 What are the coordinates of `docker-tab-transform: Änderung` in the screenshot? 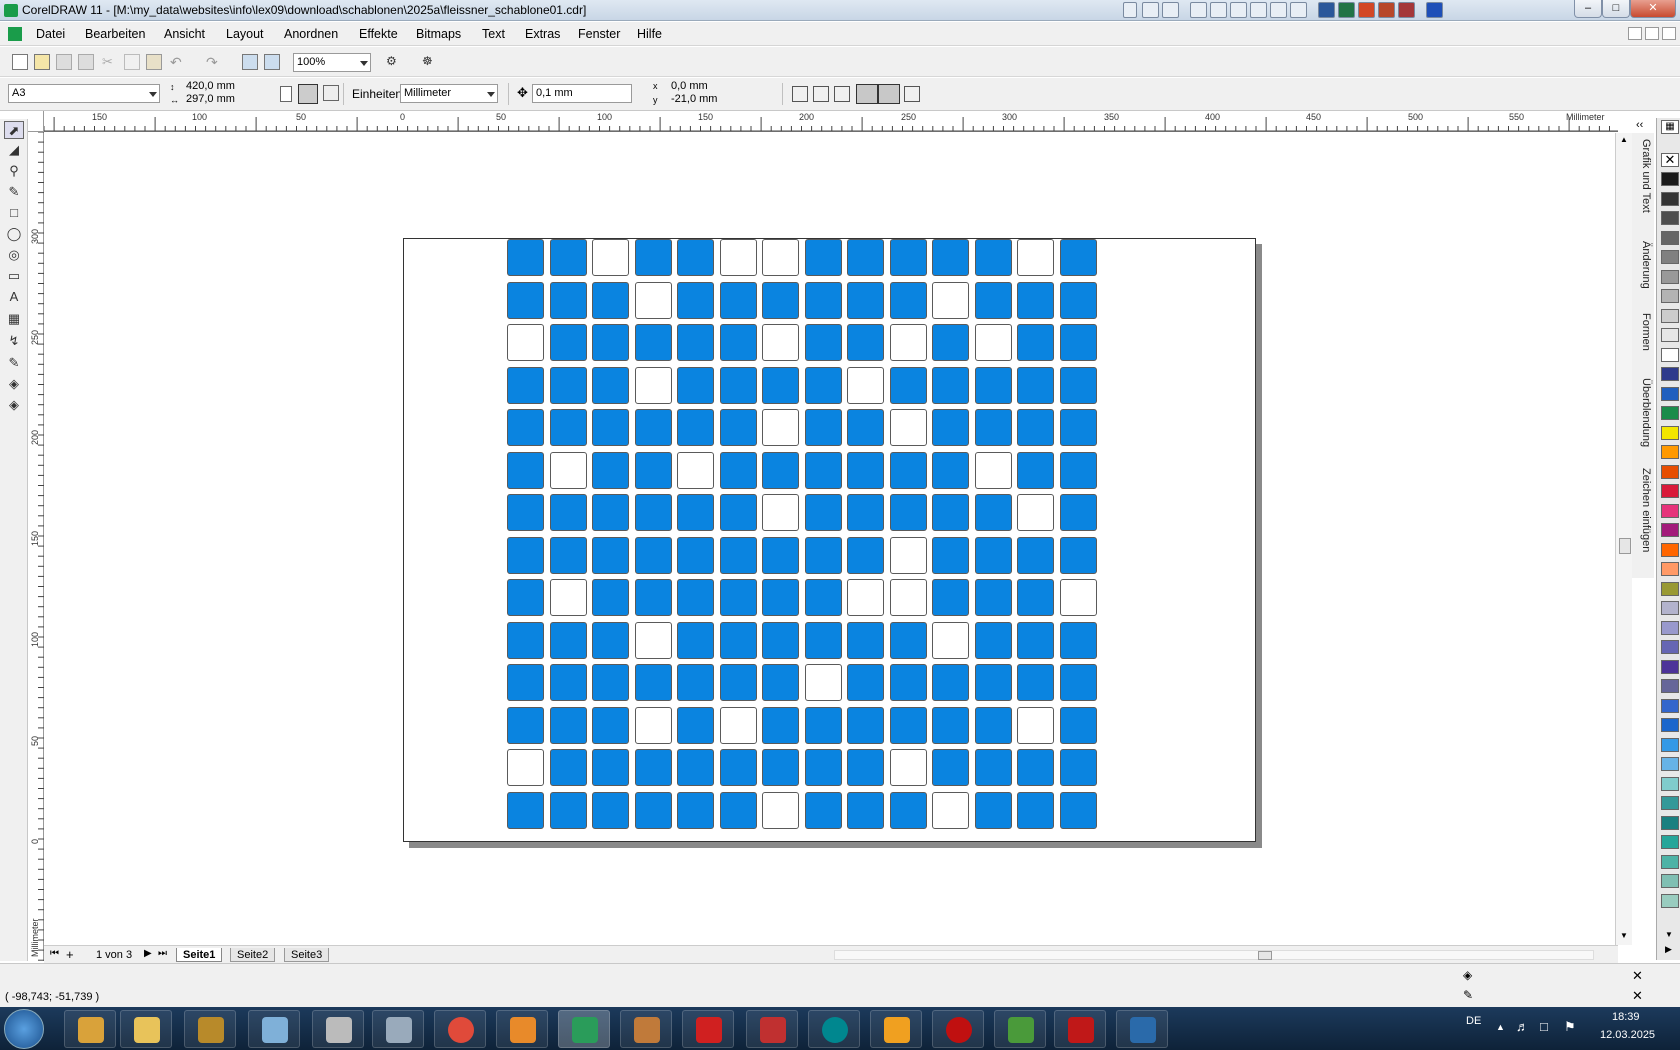 It's located at (1643, 265).